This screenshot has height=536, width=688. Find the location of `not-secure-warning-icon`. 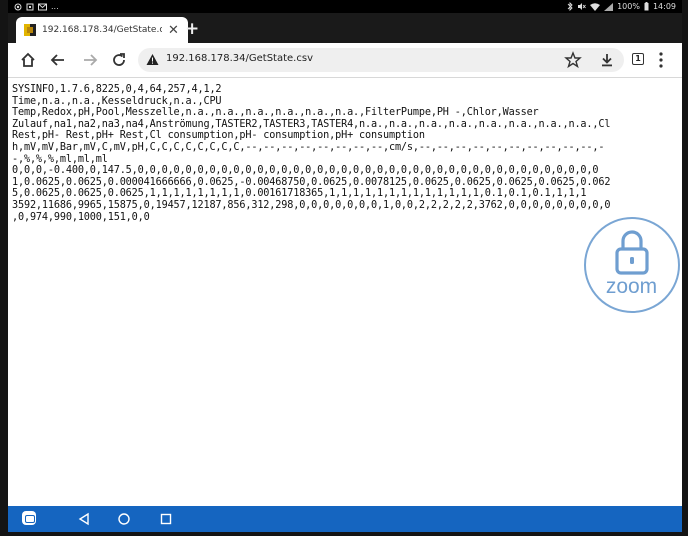

not-secure-warning-icon is located at coordinates (152, 59).